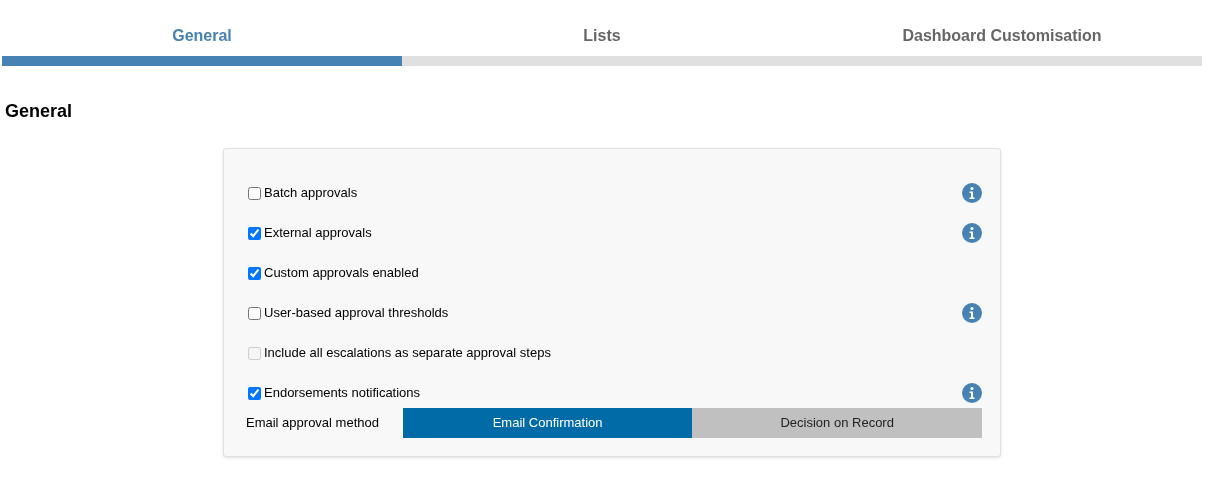 The width and height of the screenshot is (1215, 503). Describe the element at coordinates (342, 393) in the screenshot. I see `setting-label: Endorsements notifications` at that location.